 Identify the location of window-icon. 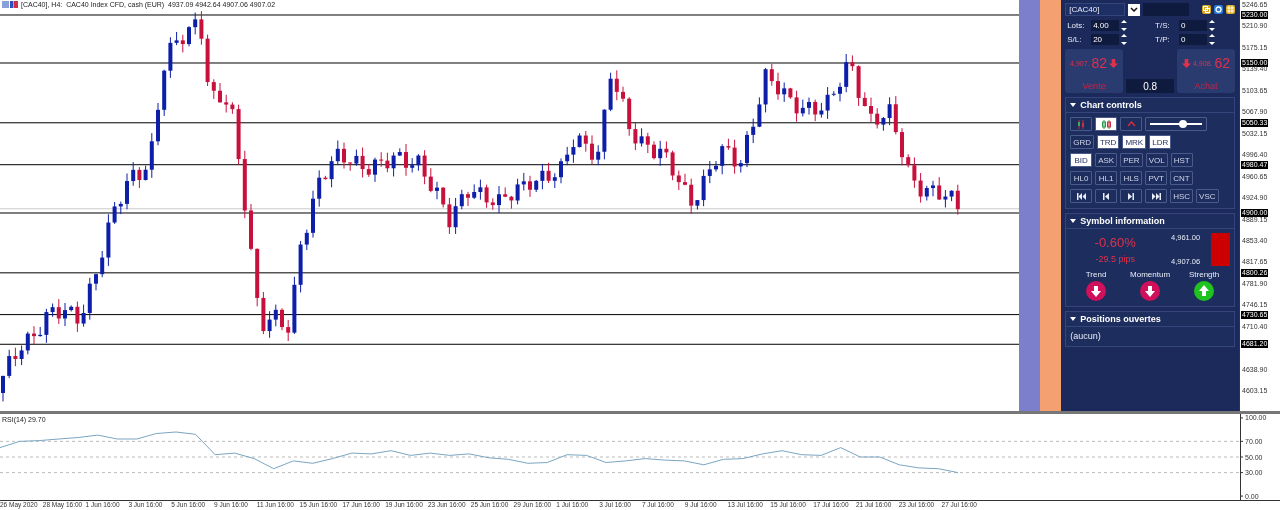
(10, 4).